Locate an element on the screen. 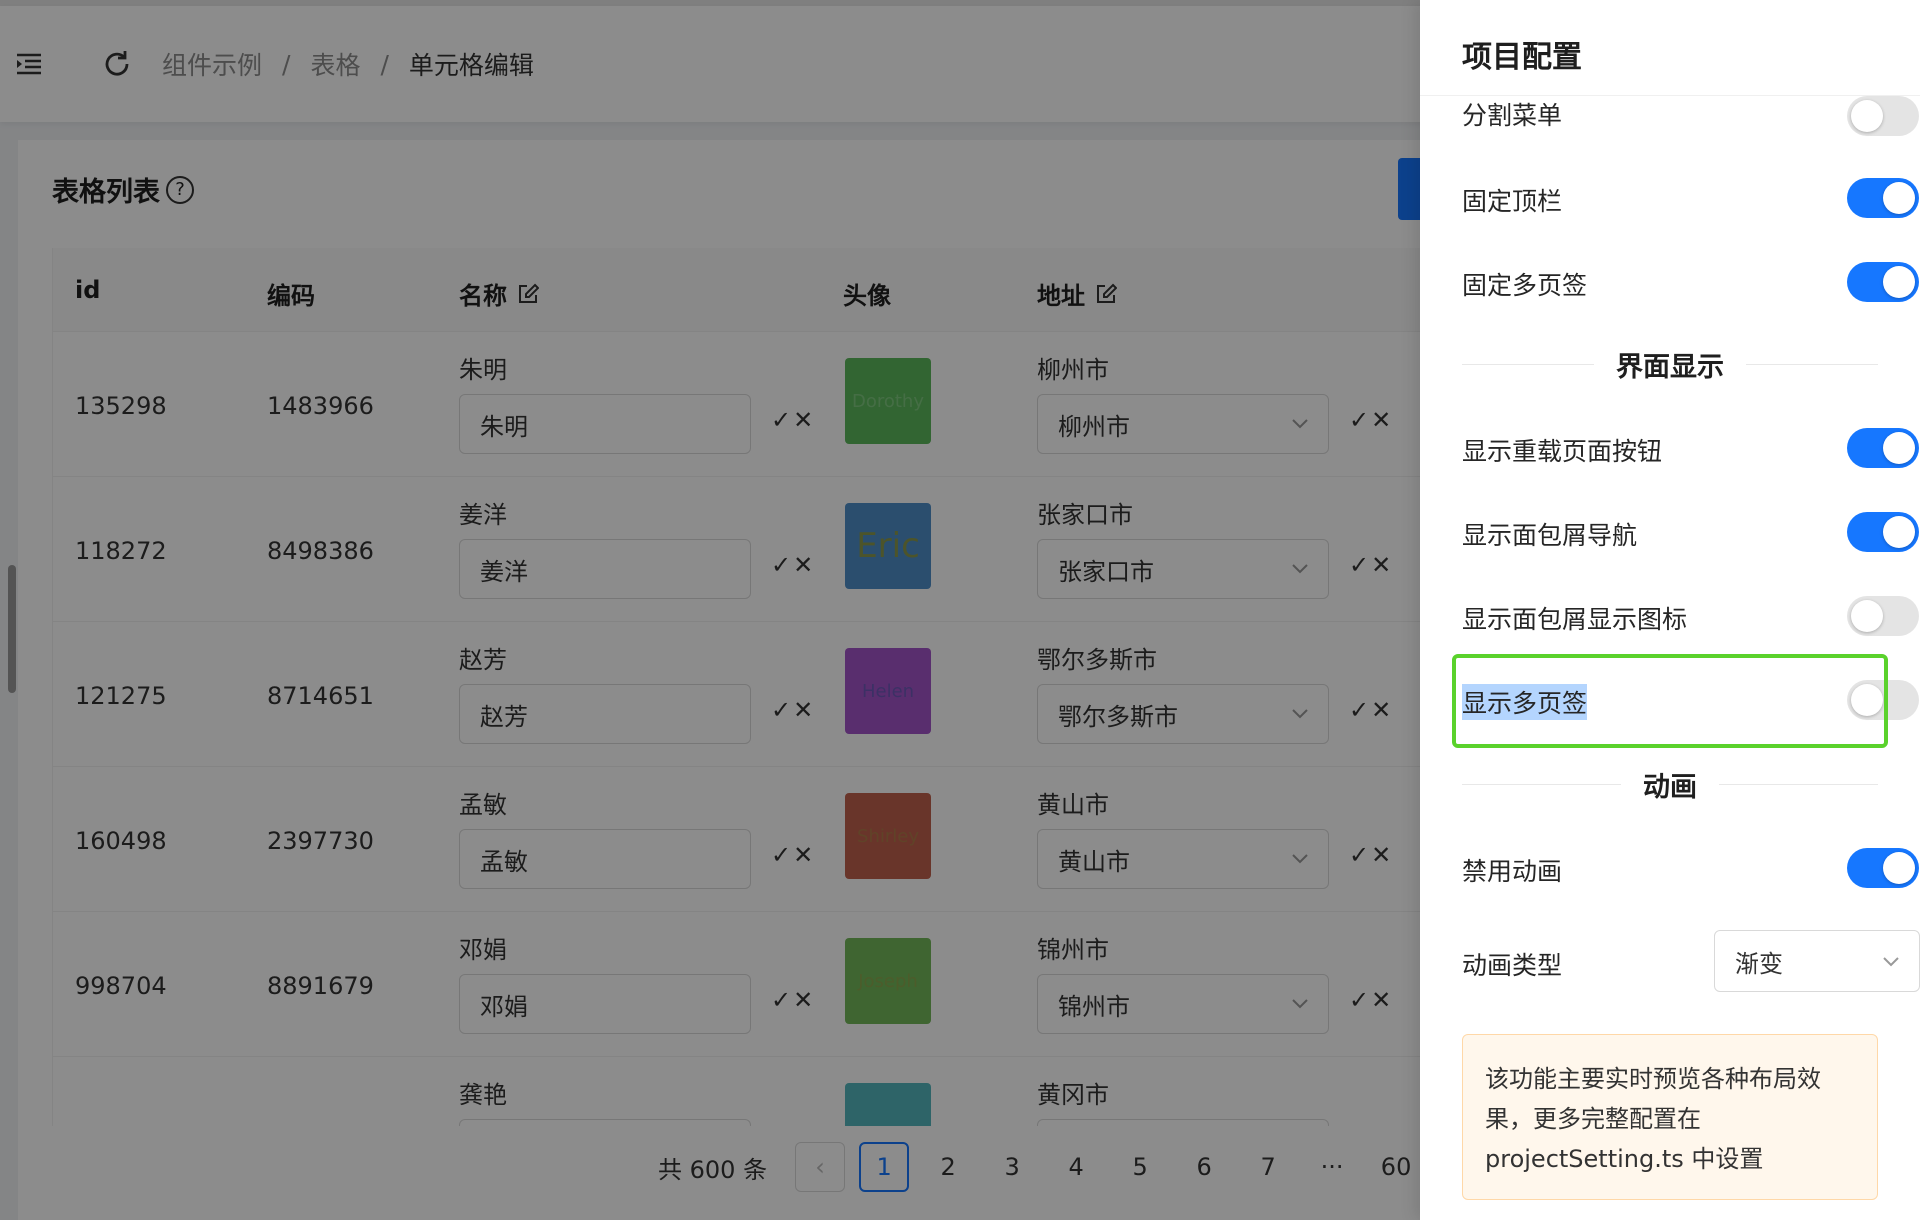 The width and height of the screenshot is (1920, 1220). show-breadcrumb-toggle is located at coordinates (1883, 532).